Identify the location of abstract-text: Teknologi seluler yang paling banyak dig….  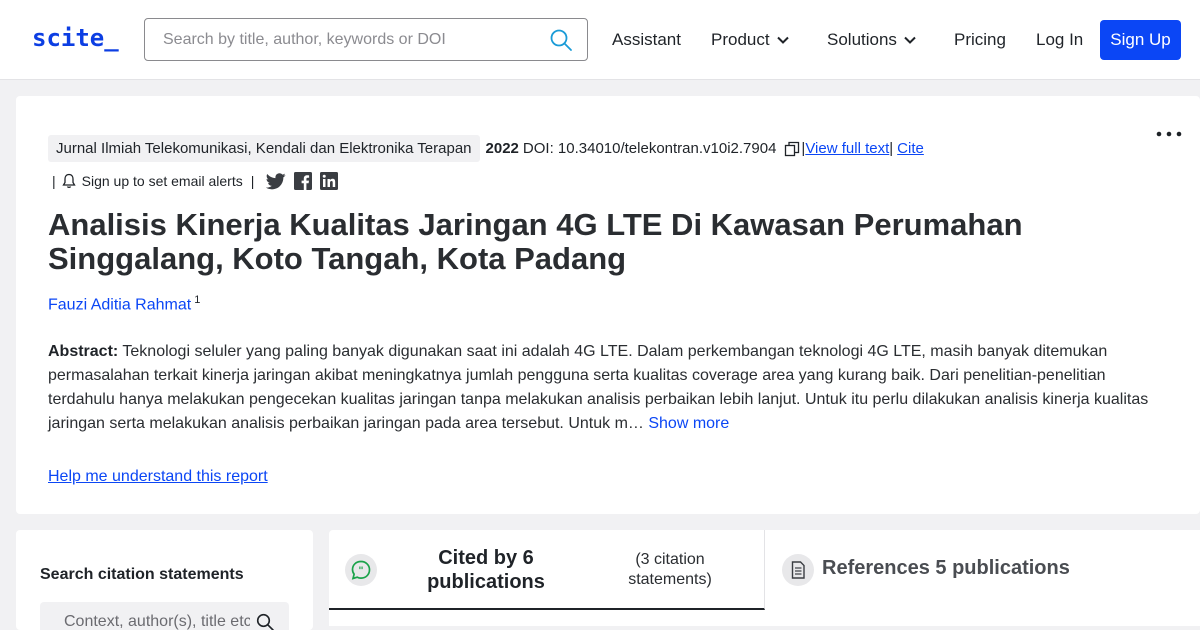
(598, 387).